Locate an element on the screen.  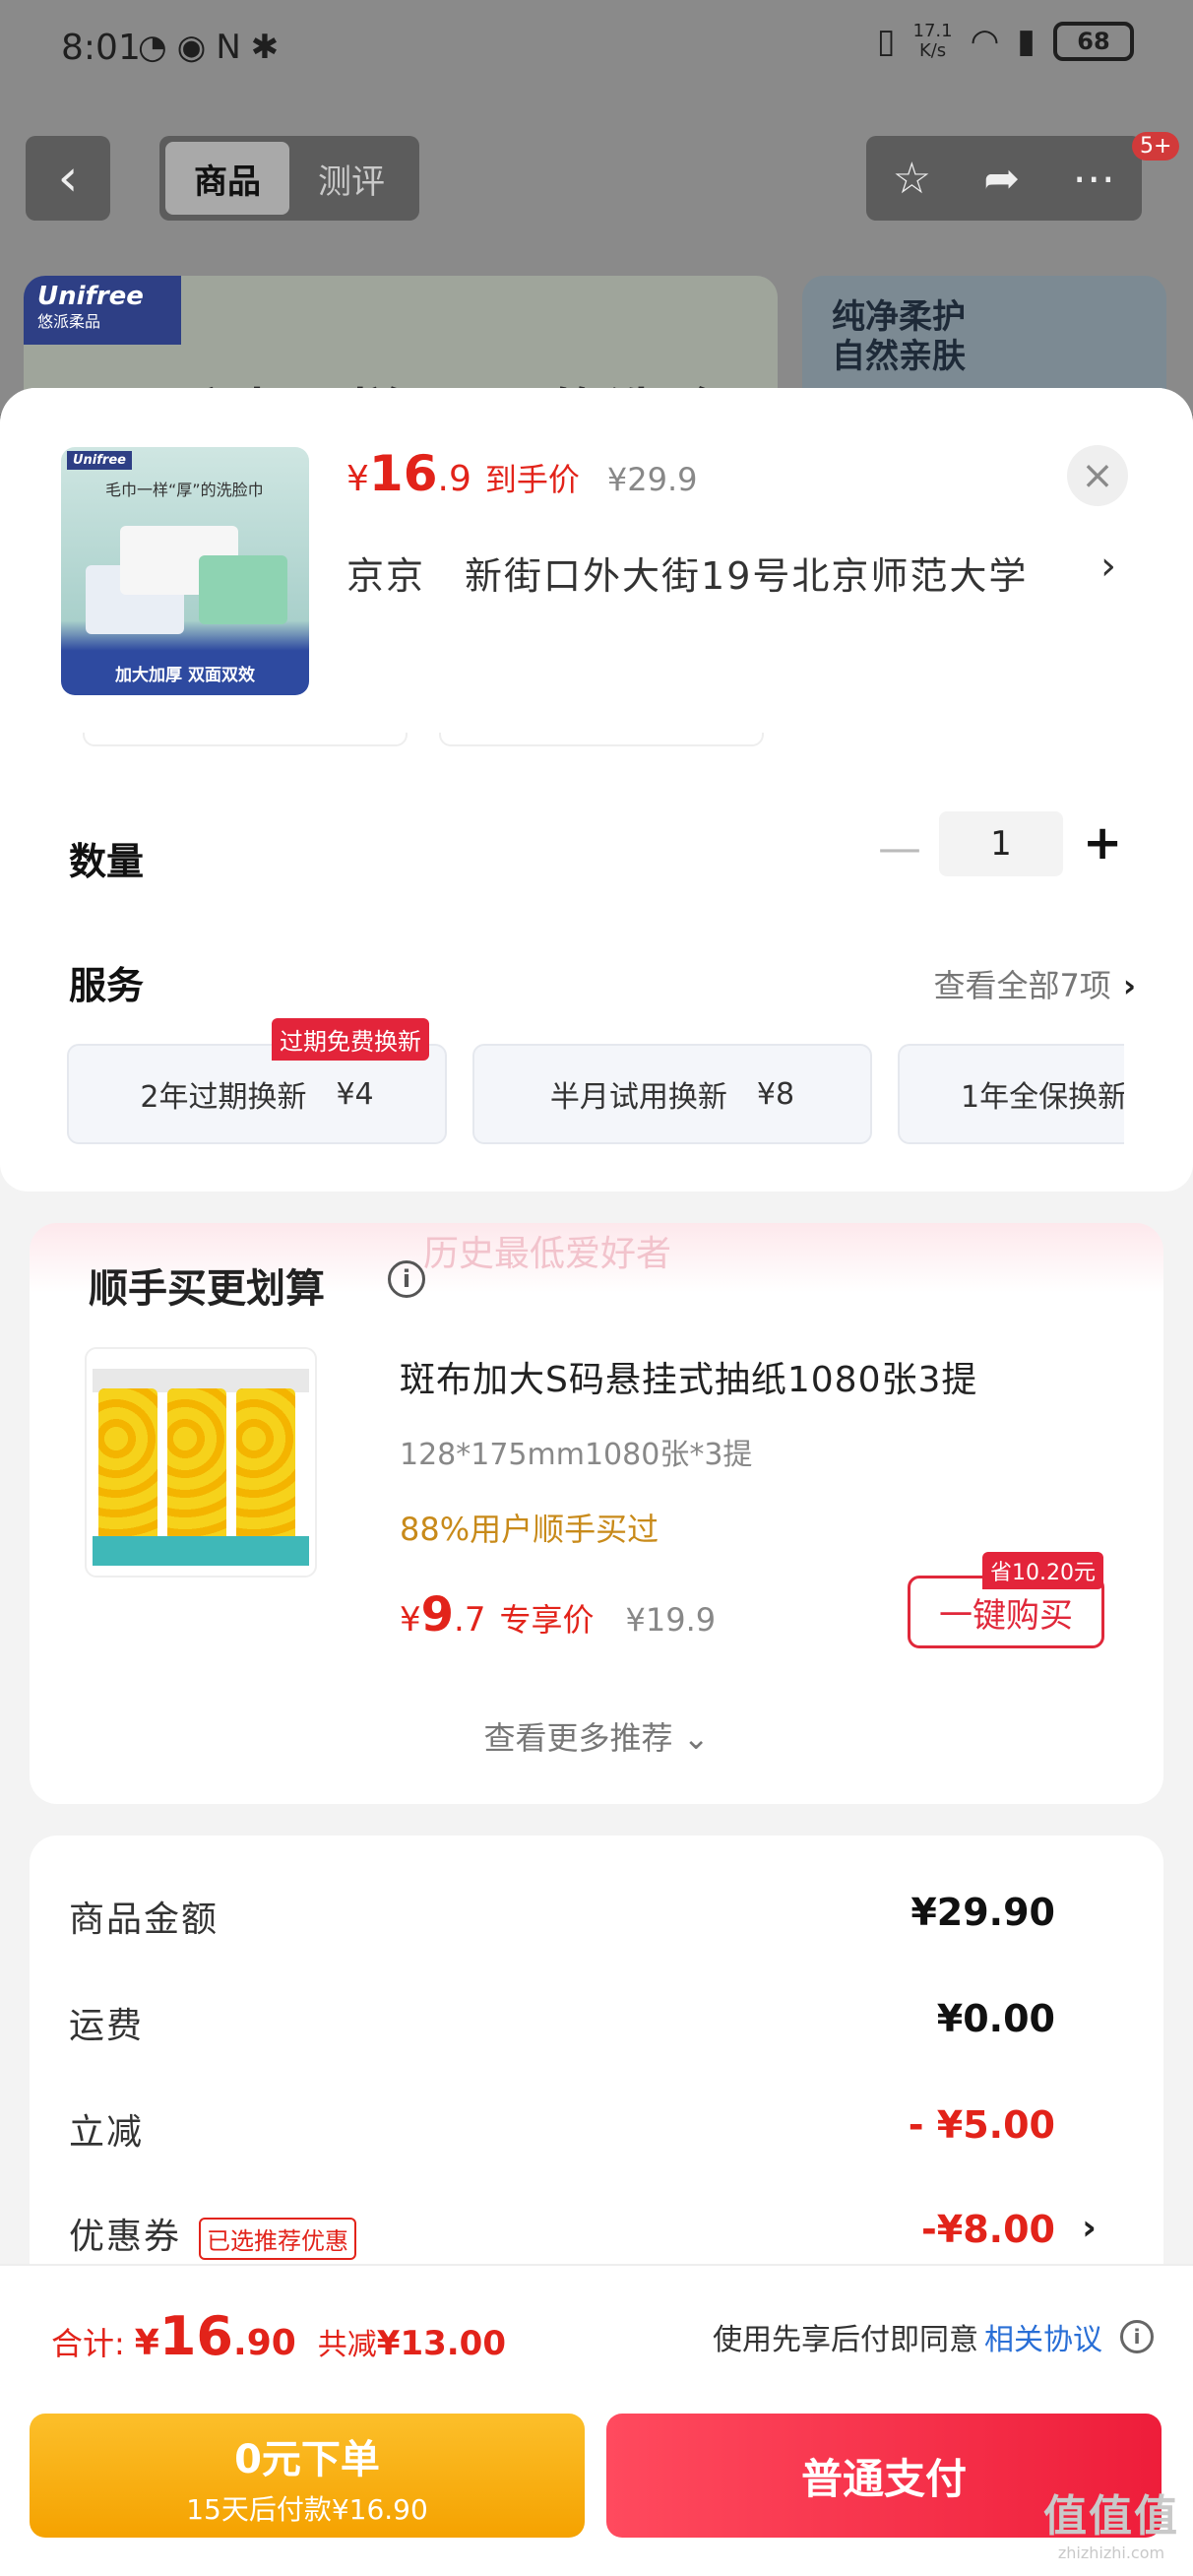
recommendation-name: 斑布加大S码悬挂式抽纸1080张3提 is located at coordinates (688, 1376).